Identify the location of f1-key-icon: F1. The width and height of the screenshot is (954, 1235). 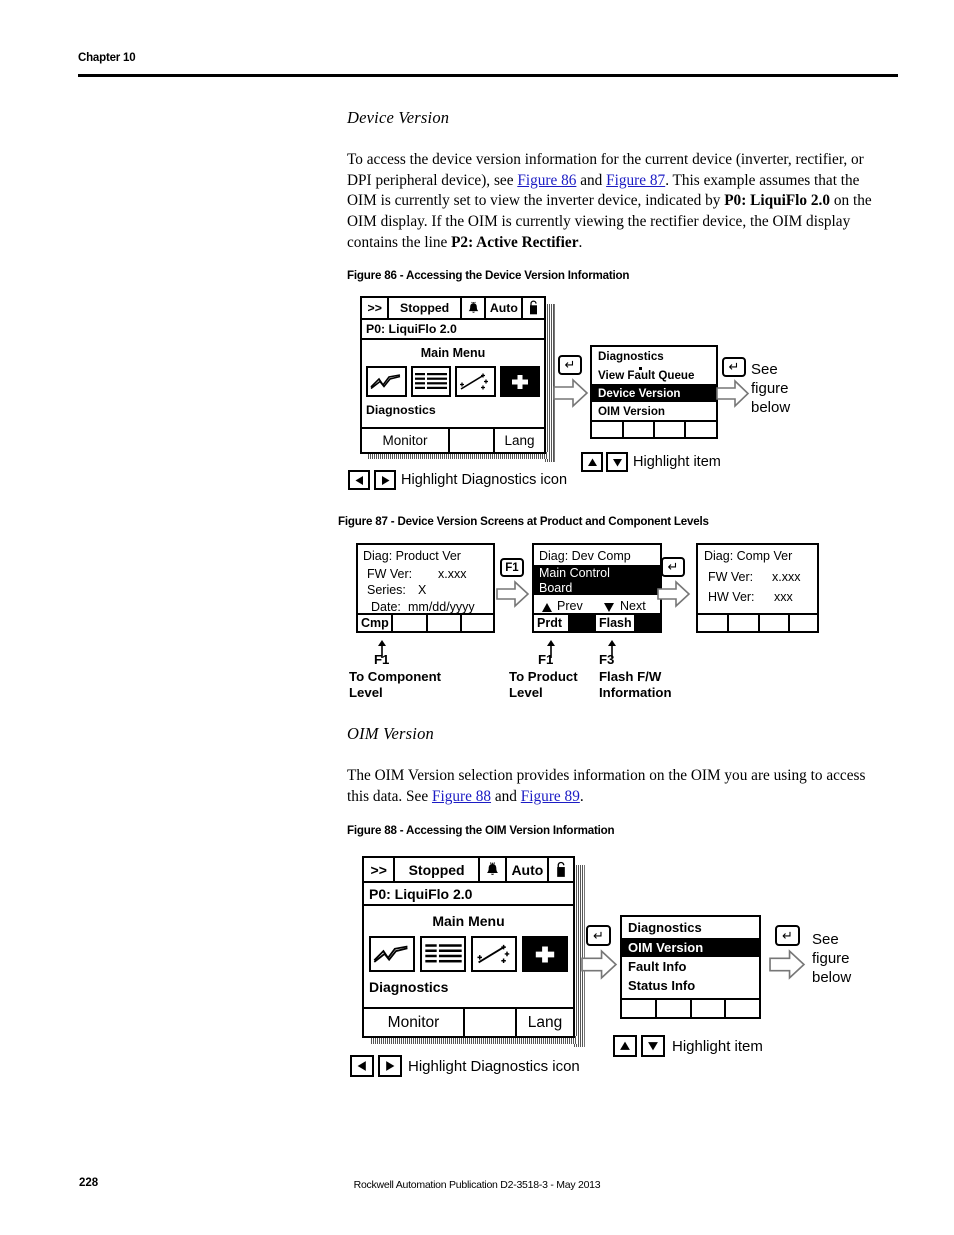
(512, 567).